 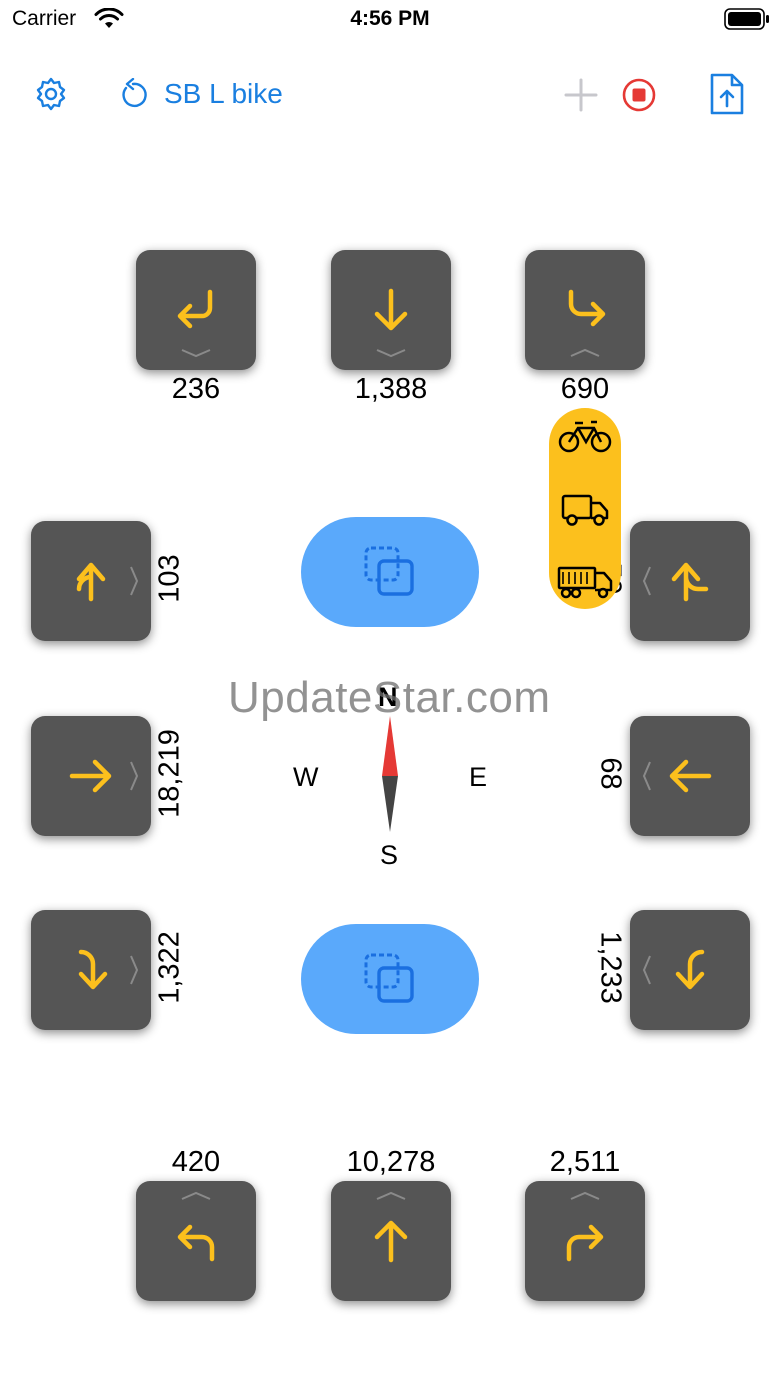 I want to click on north-left-turn-tile, so click(x=196, y=310).